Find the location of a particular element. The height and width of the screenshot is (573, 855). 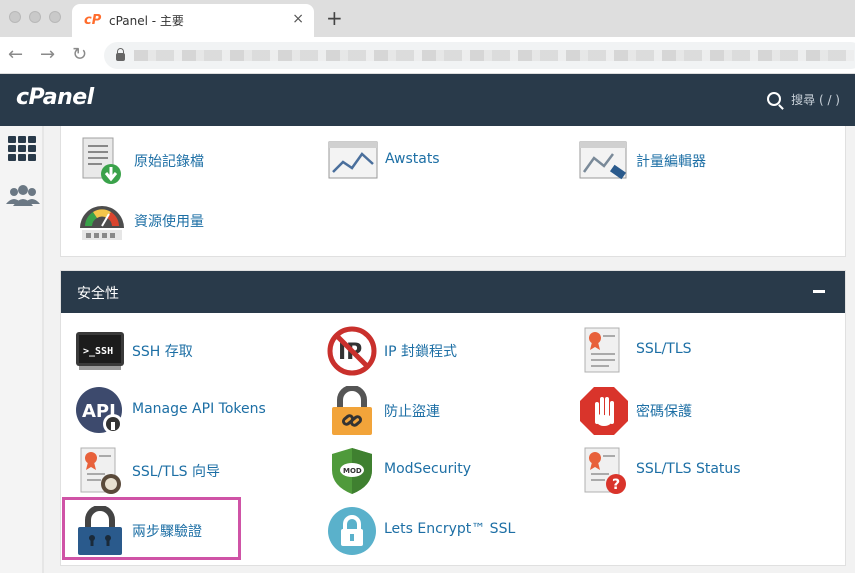

browser-tab: cP cPanel - 主要 × is located at coordinates (193, 20).